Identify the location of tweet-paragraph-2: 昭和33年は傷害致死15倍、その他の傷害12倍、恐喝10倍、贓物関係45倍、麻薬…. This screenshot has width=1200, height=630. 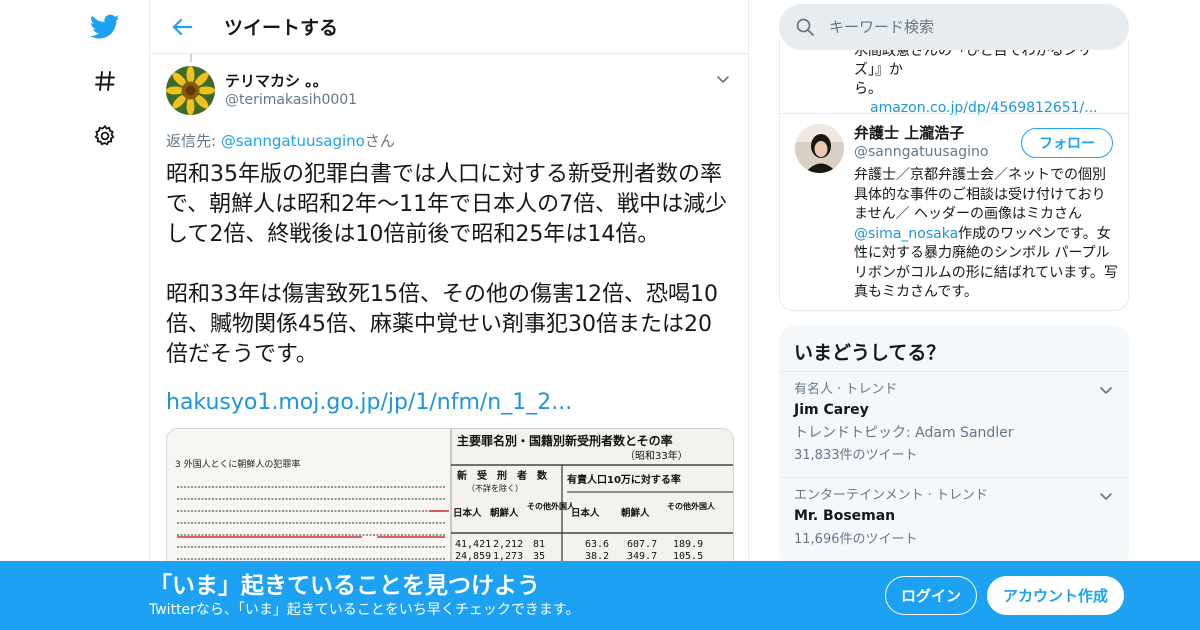
(442, 324).